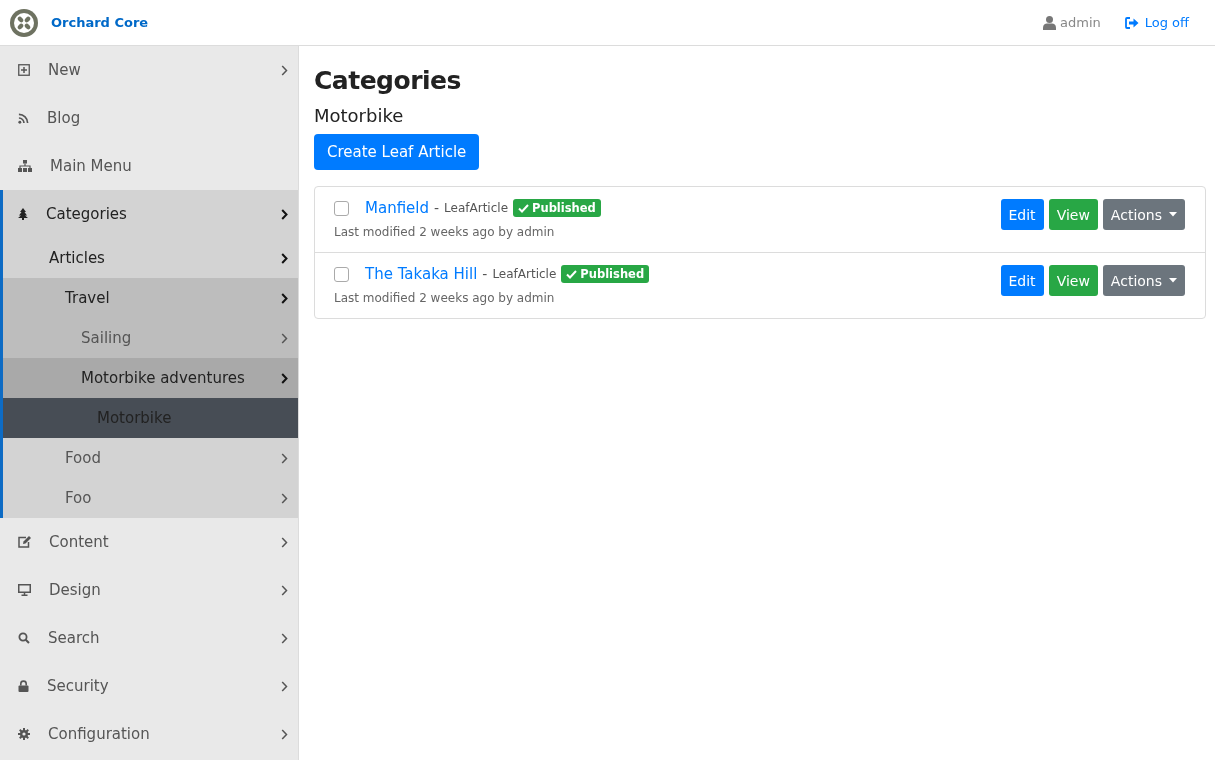 Image resolution: width=1215 pixels, height=760 pixels. Describe the element at coordinates (1080, 22) in the screenshot. I see `user-name: admin` at that location.